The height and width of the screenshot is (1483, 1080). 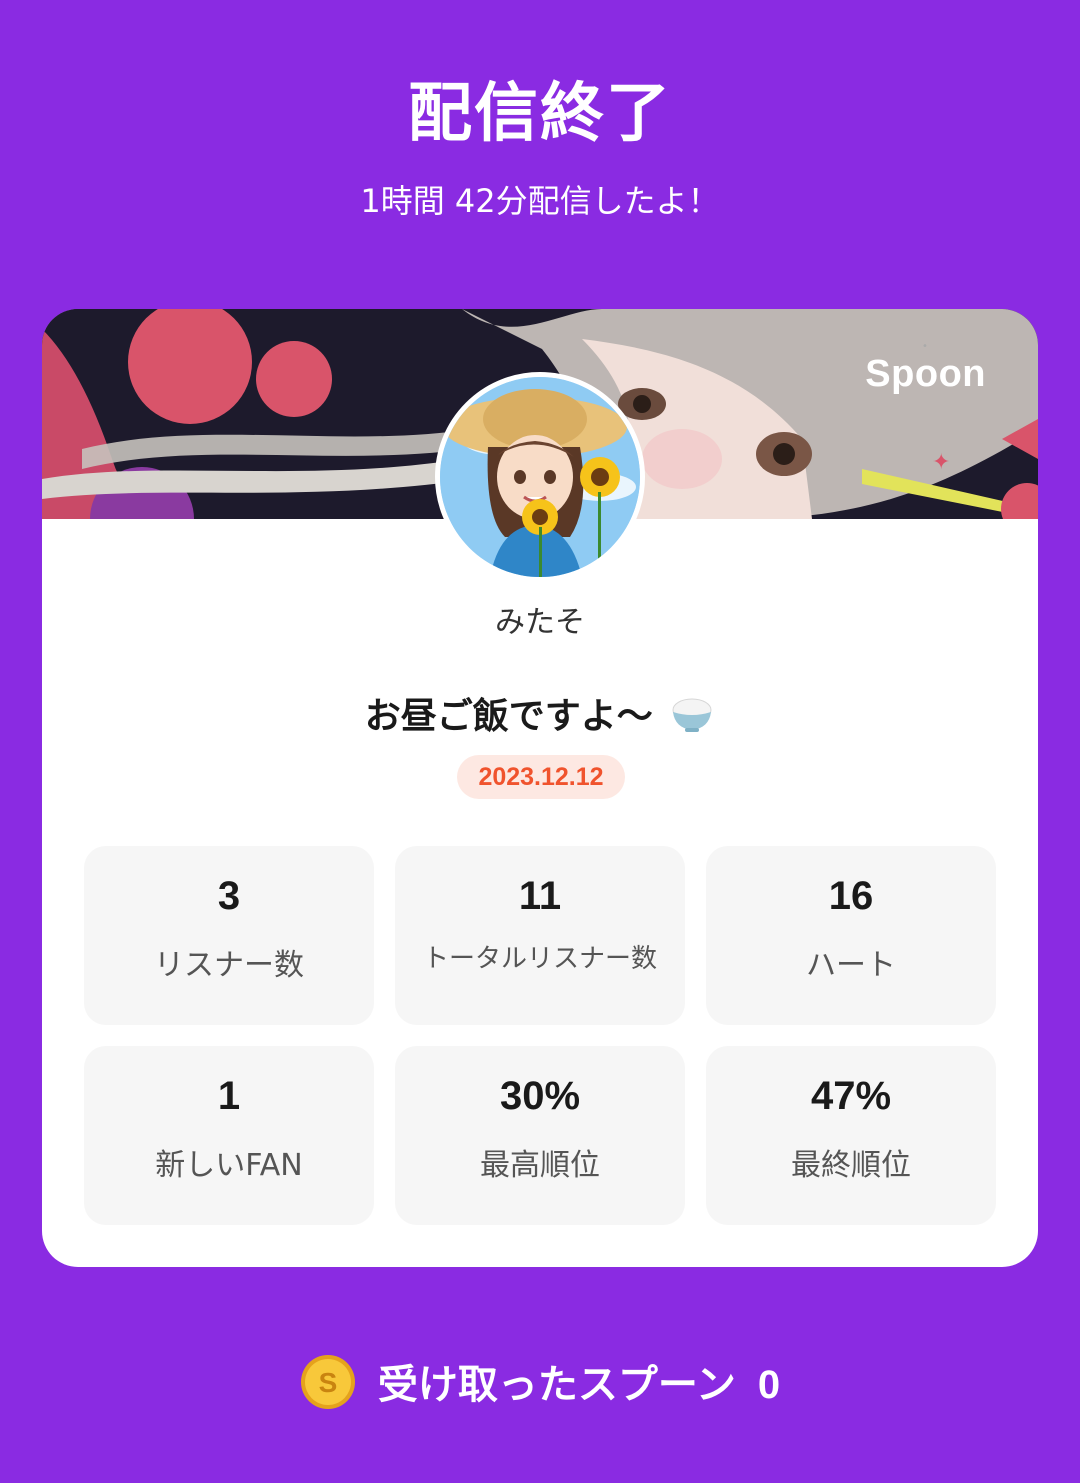 I want to click on page-title: 配信終了, so click(x=540, y=114).